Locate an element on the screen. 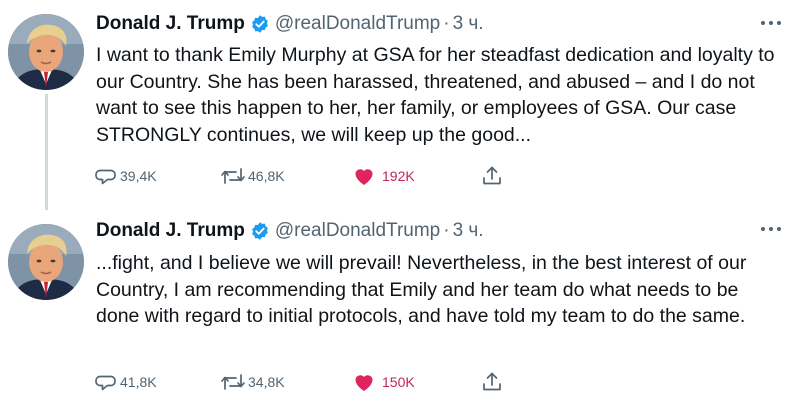 The height and width of the screenshot is (406, 800). like-button: 192K is located at coordinates (383, 176).